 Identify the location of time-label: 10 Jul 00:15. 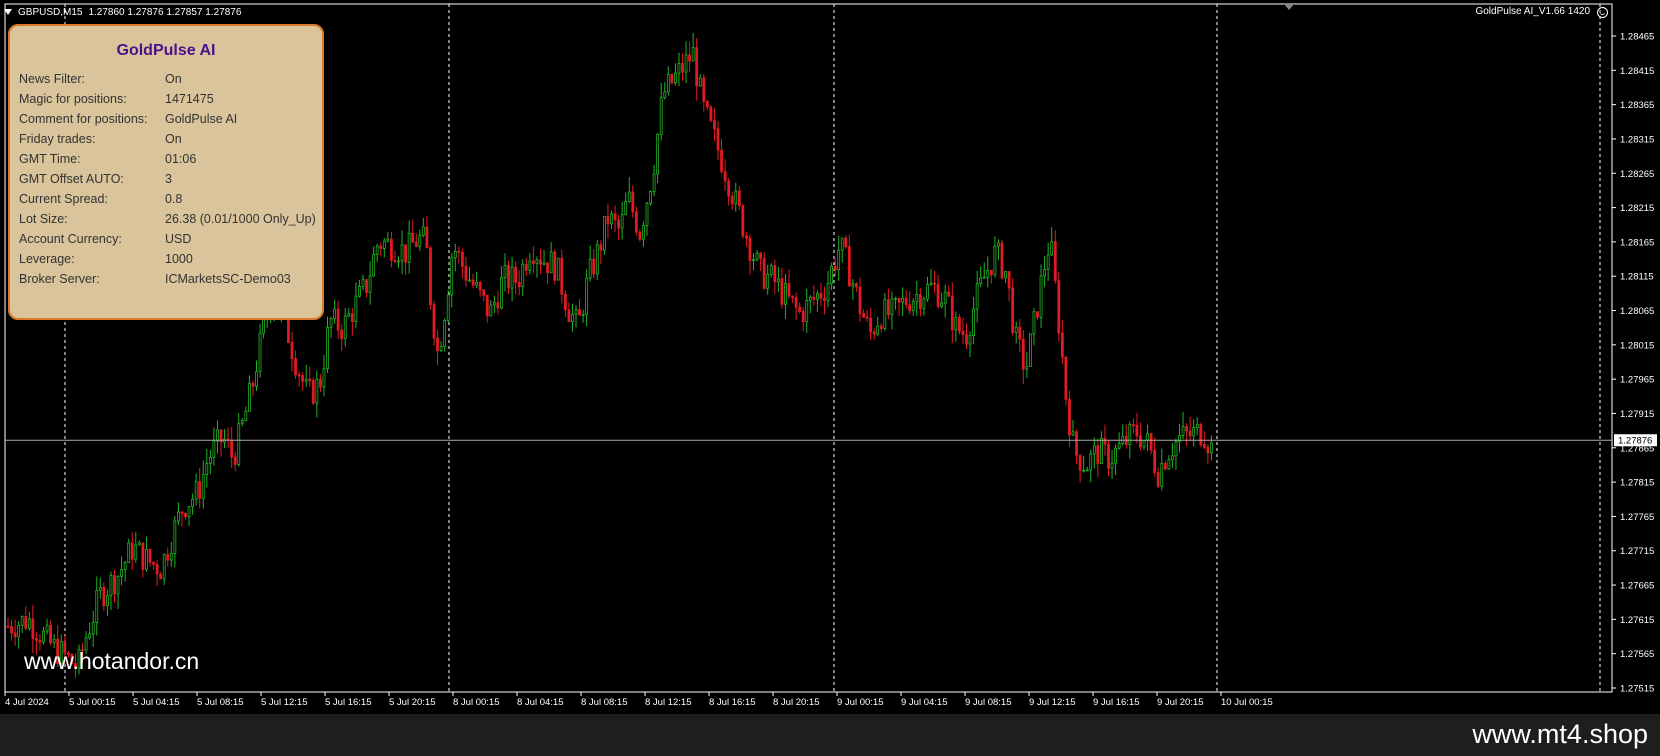
(1247, 702).